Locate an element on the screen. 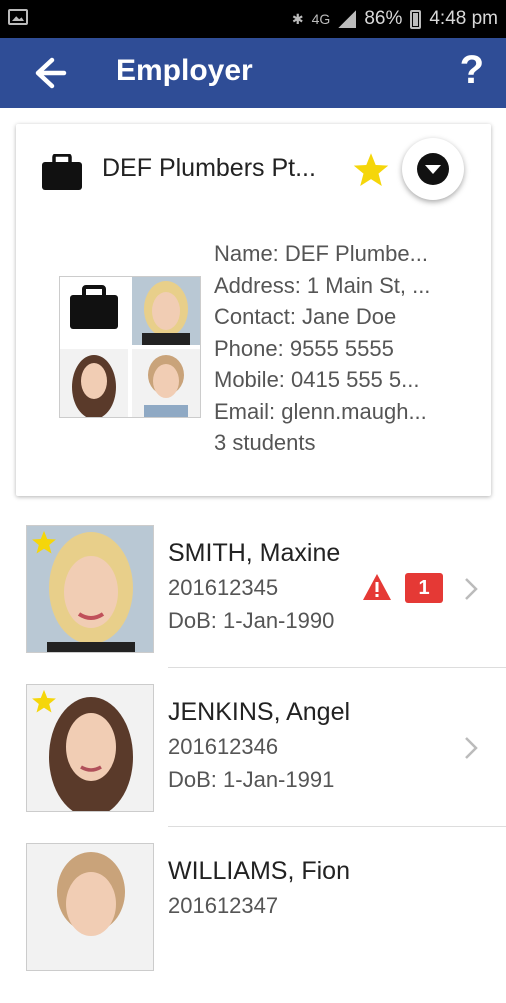 The height and width of the screenshot is (1003, 506). employer-photo-collage is located at coordinates (130, 347).